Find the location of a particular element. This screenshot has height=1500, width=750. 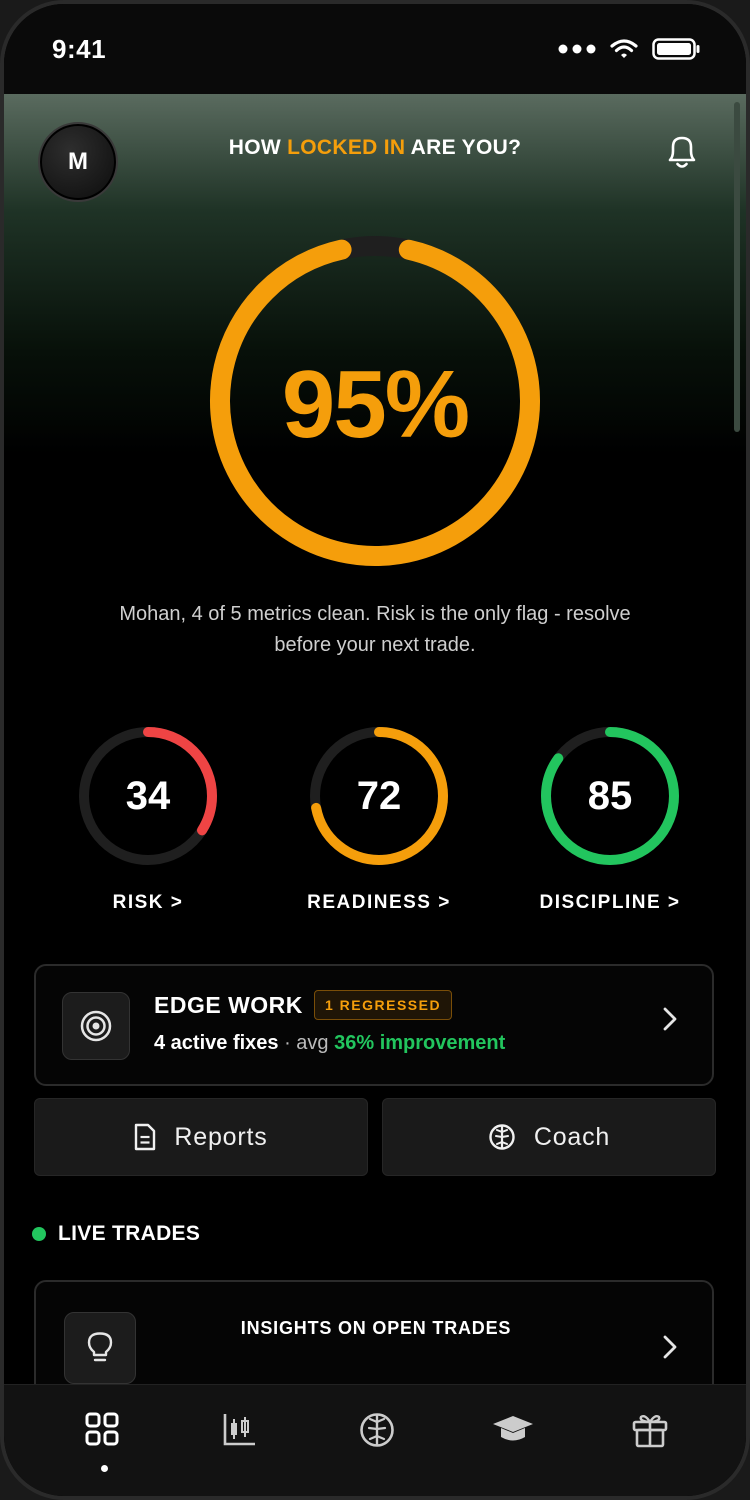

metric-risk: 34 RISK > is located at coordinates (148, 819).